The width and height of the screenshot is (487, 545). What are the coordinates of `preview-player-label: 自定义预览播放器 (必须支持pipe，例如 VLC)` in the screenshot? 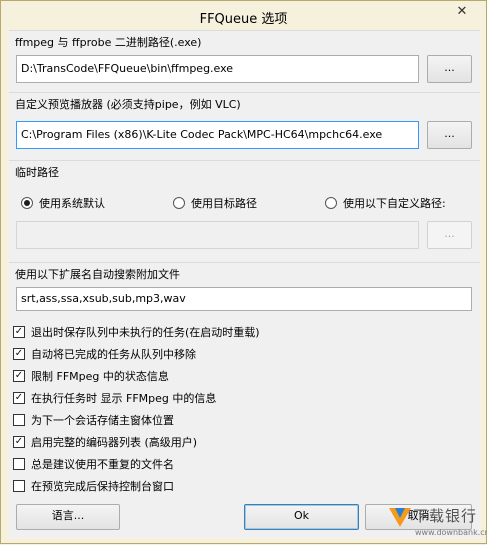 It's located at (128, 104).